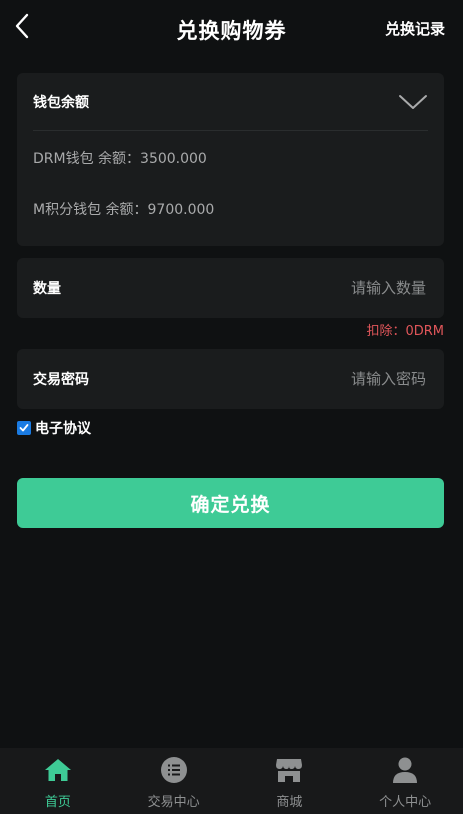 The height and width of the screenshot is (814, 463). I want to click on tab-home-label: 首页, so click(57, 802).